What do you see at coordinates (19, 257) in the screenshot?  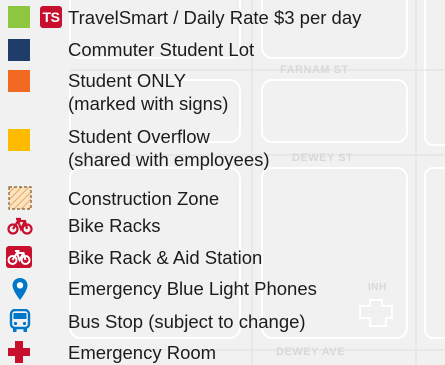 I see `bike-aid-icon` at bounding box center [19, 257].